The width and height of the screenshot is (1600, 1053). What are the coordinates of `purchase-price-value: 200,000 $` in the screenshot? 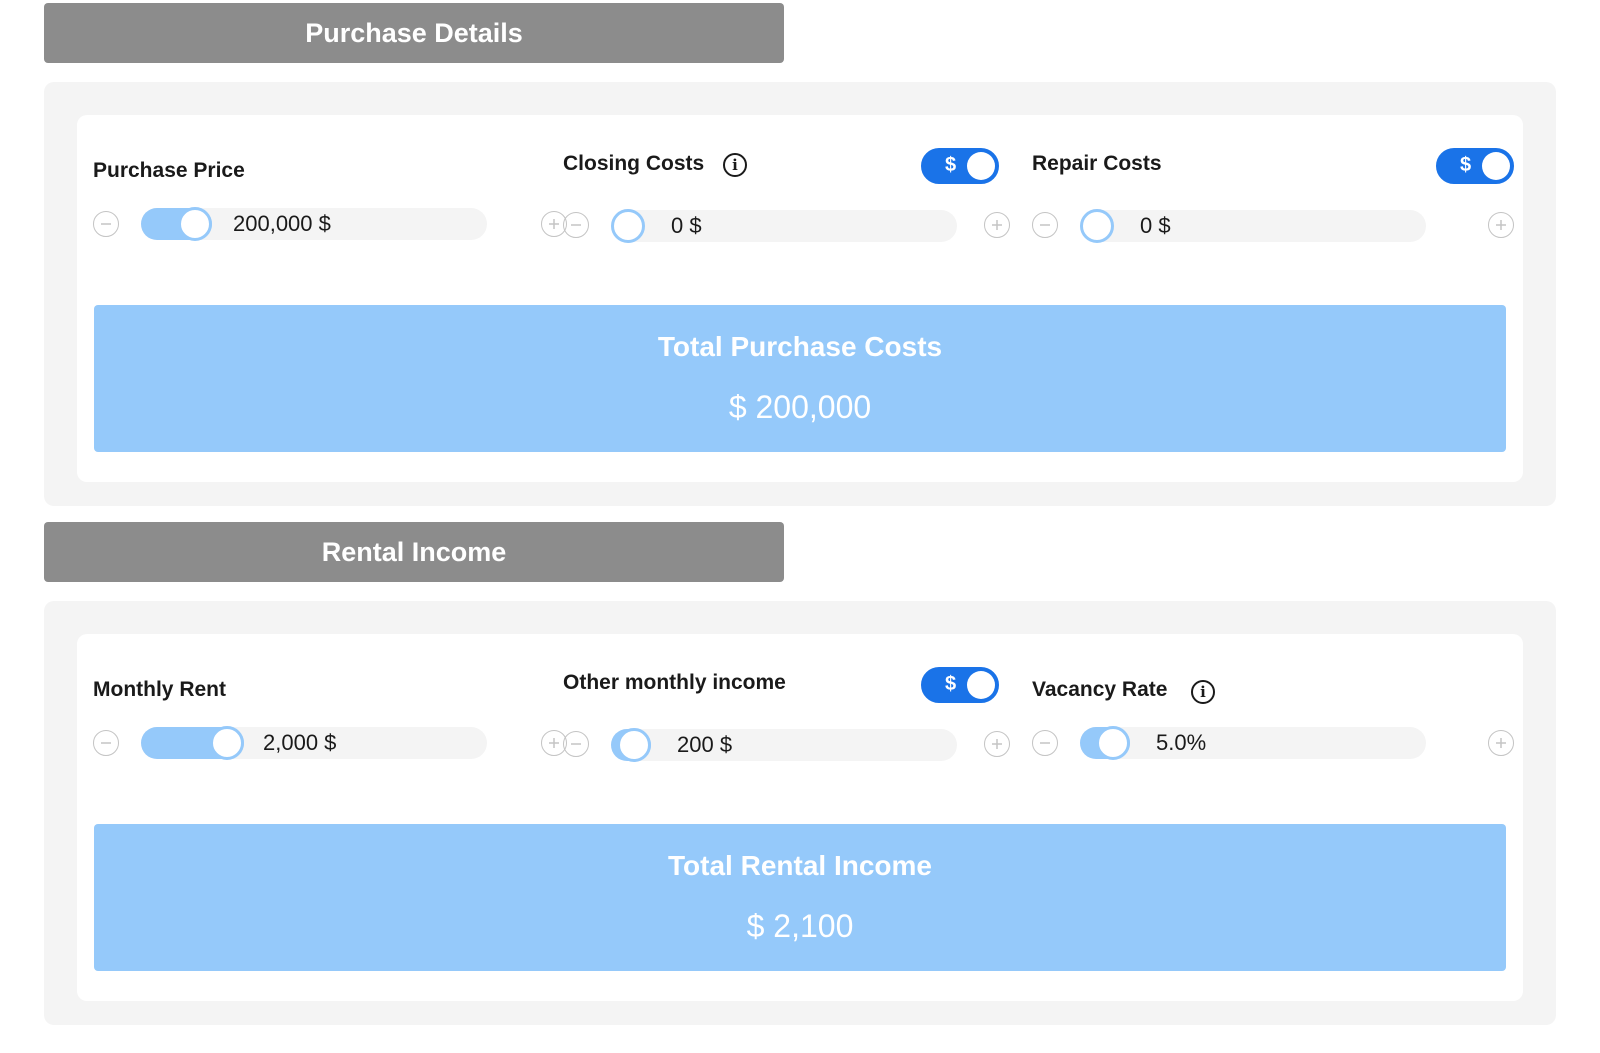 It's located at (282, 223).